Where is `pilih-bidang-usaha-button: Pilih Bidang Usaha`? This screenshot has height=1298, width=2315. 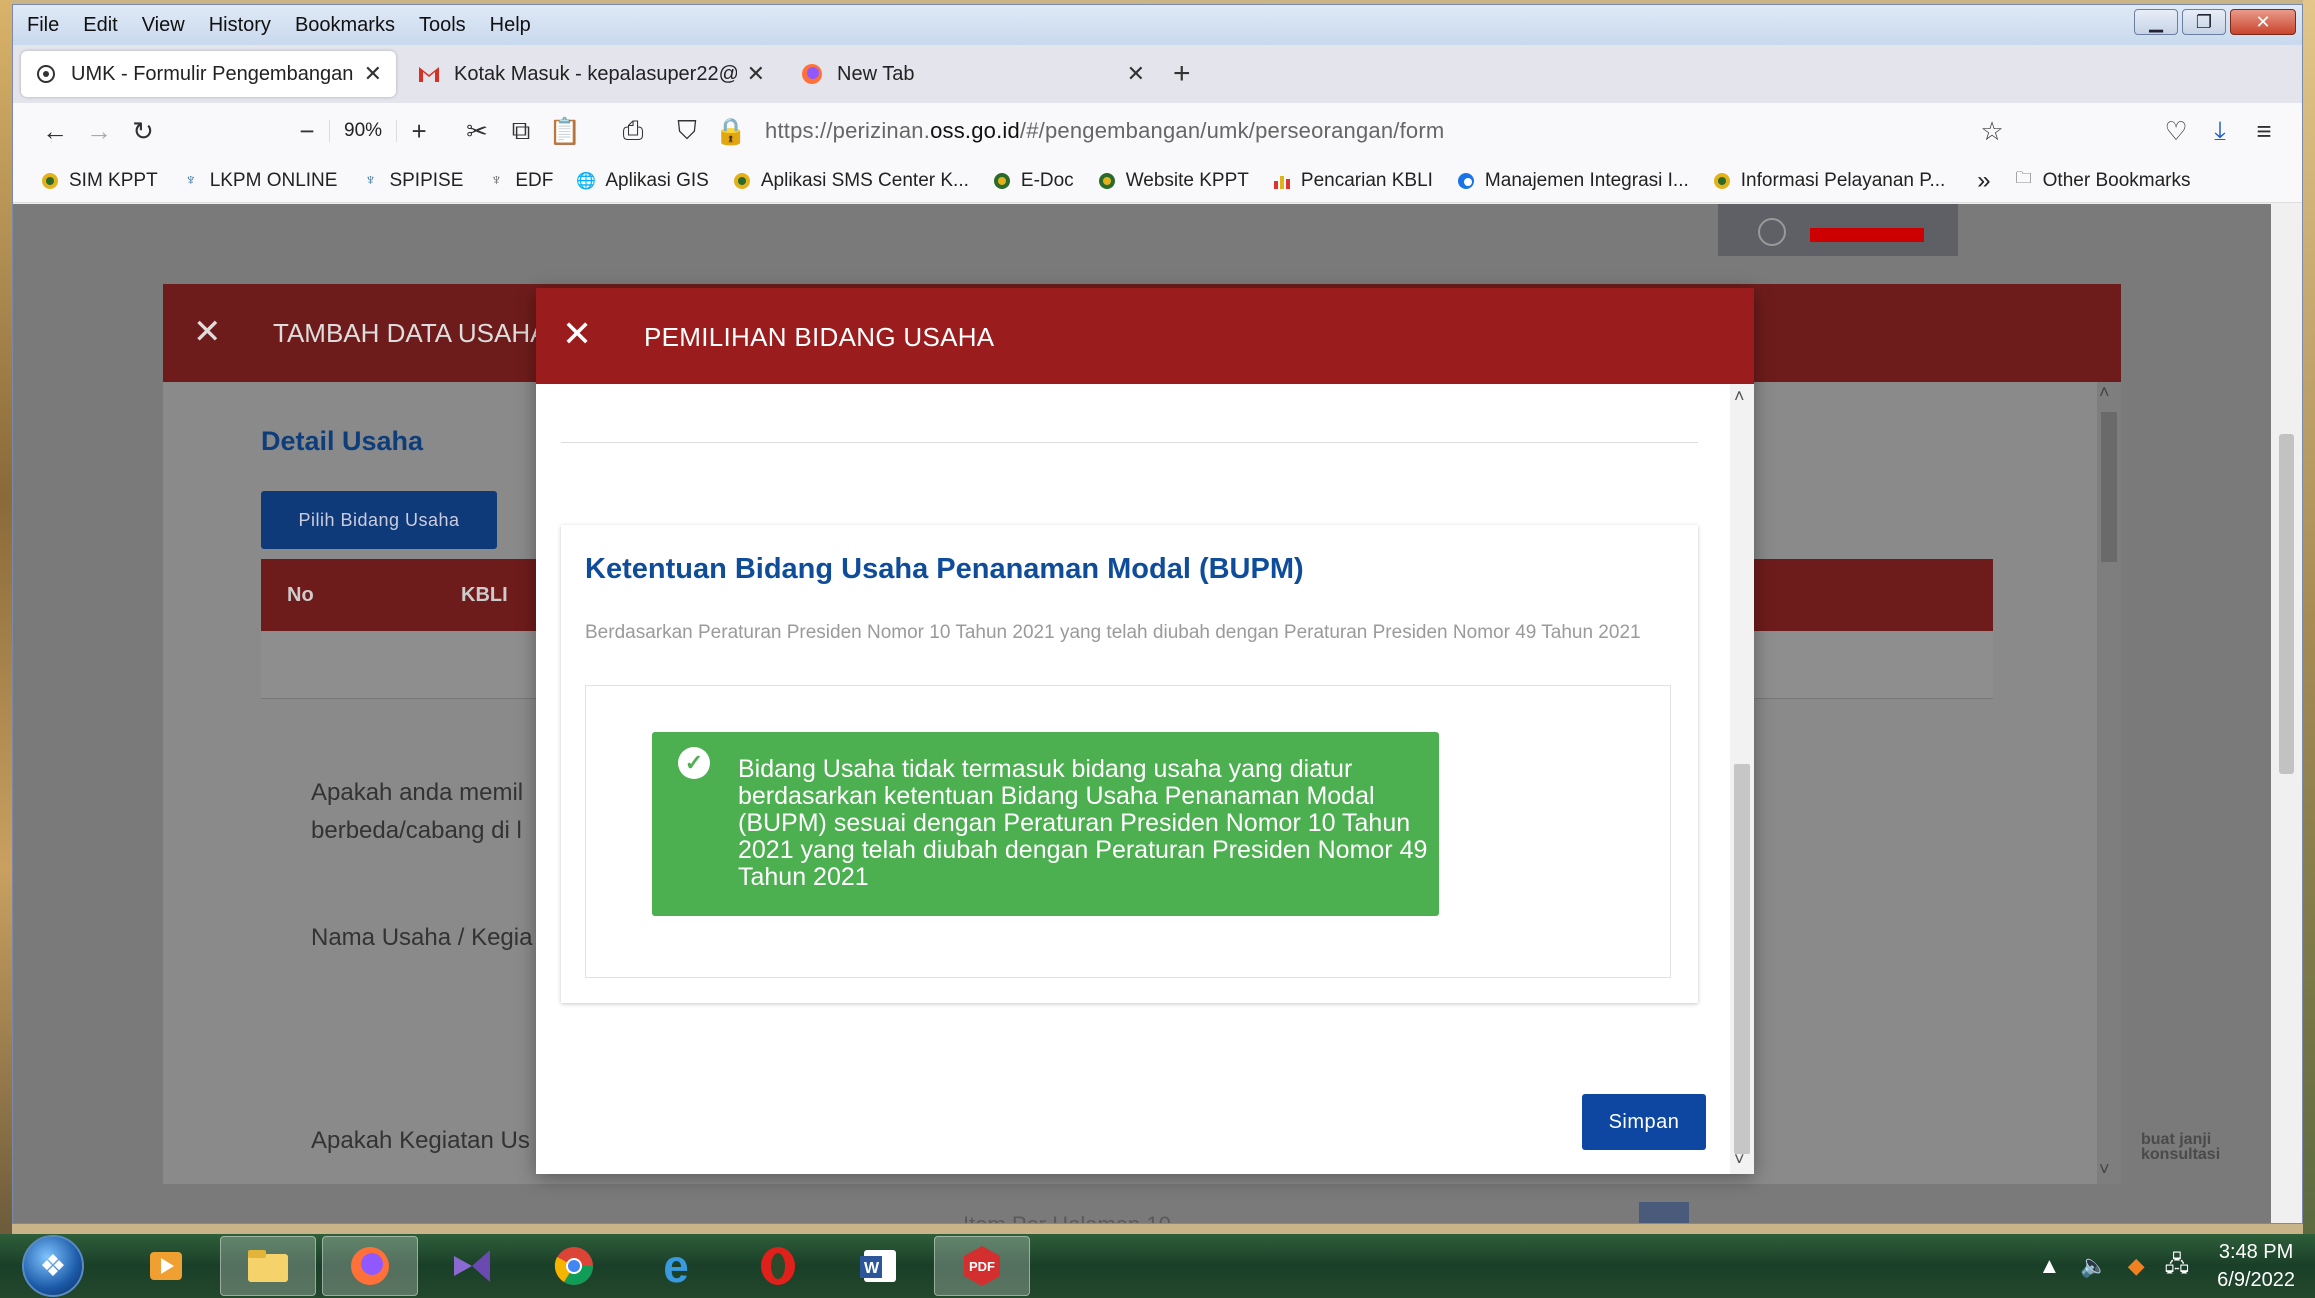
pilih-bidang-usaha-button: Pilih Bidang Usaha is located at coordinates (379, 520).